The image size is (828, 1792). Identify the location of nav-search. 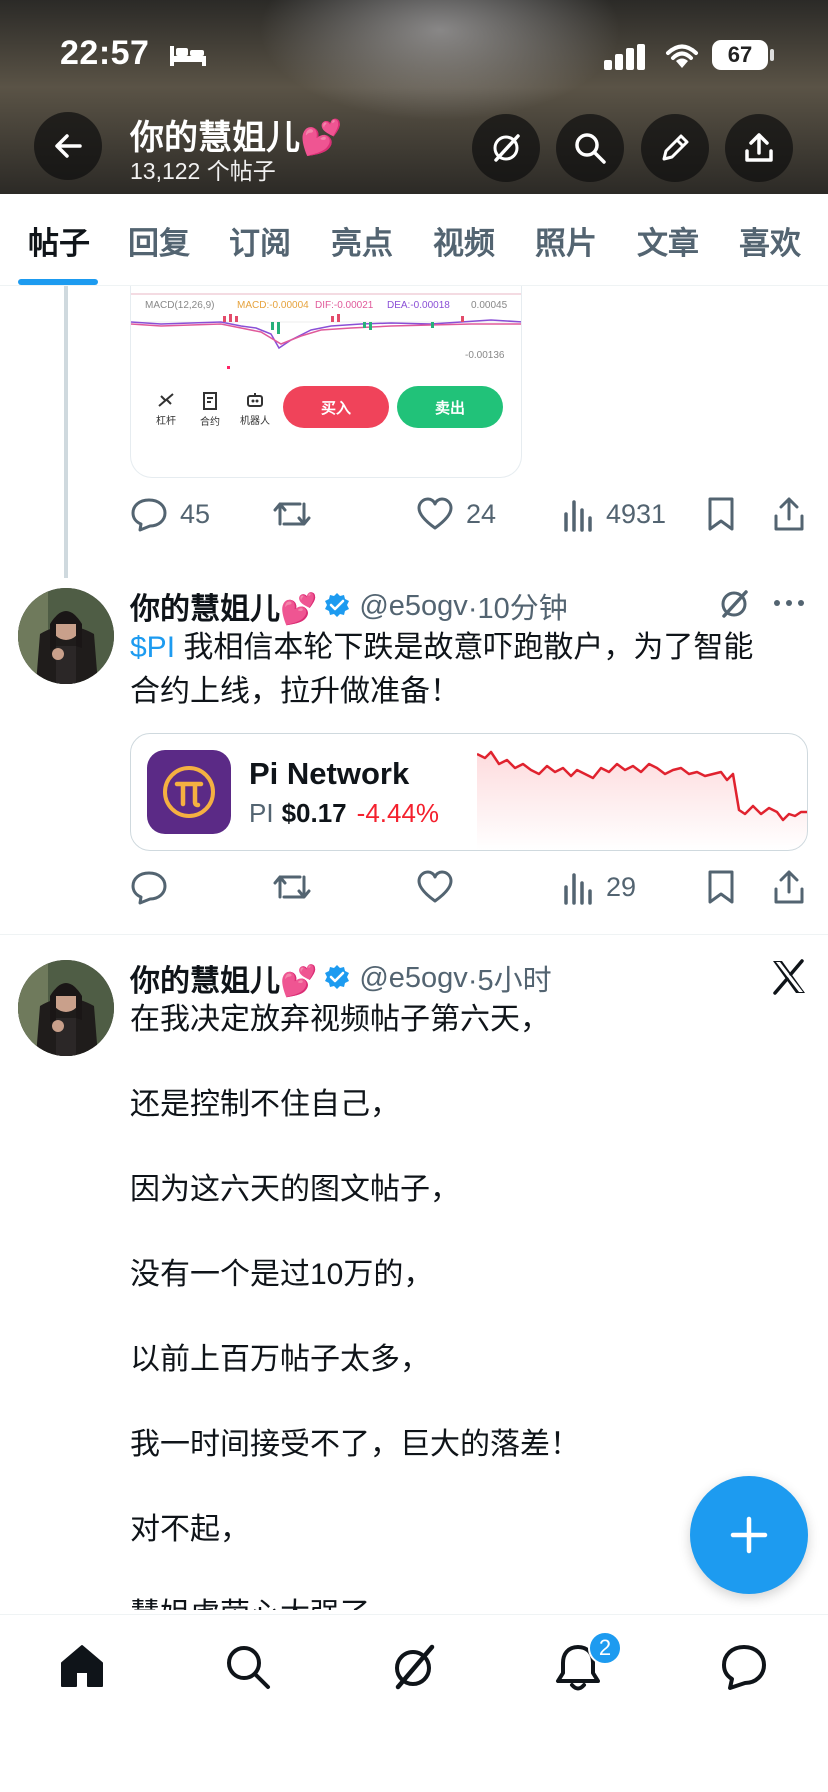
(248, 1667).